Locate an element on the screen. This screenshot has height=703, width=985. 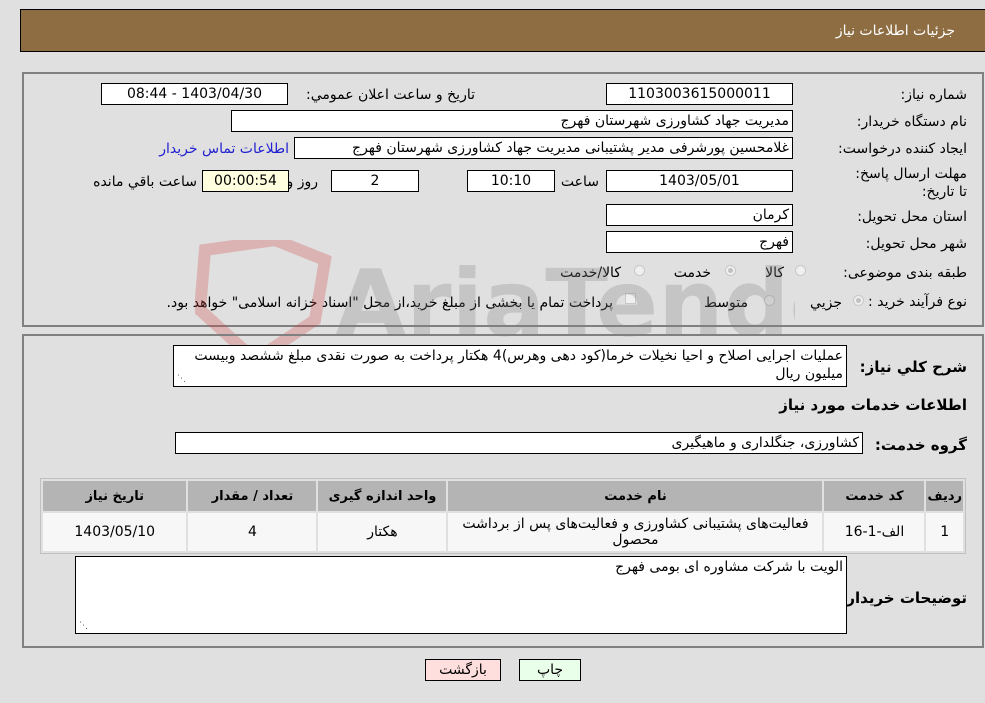
process-radio-medium is located at coordinates (769, 300).